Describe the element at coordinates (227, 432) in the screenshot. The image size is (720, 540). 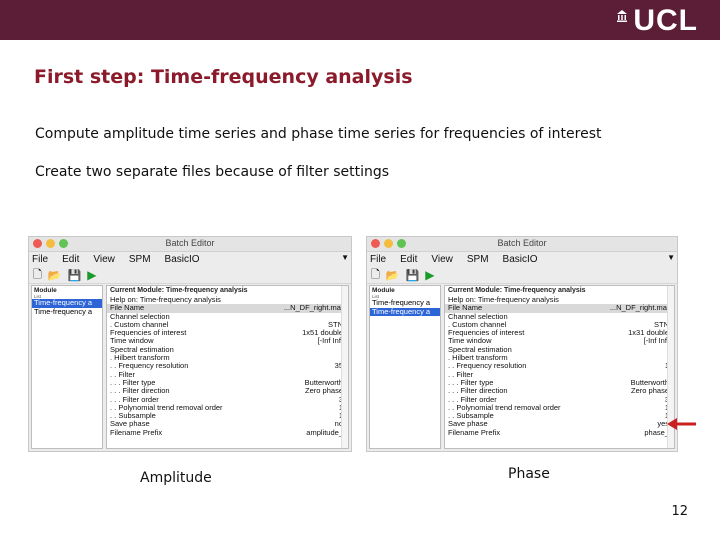
I see `setting-row: Filename Prefix amplitude_` at that location.